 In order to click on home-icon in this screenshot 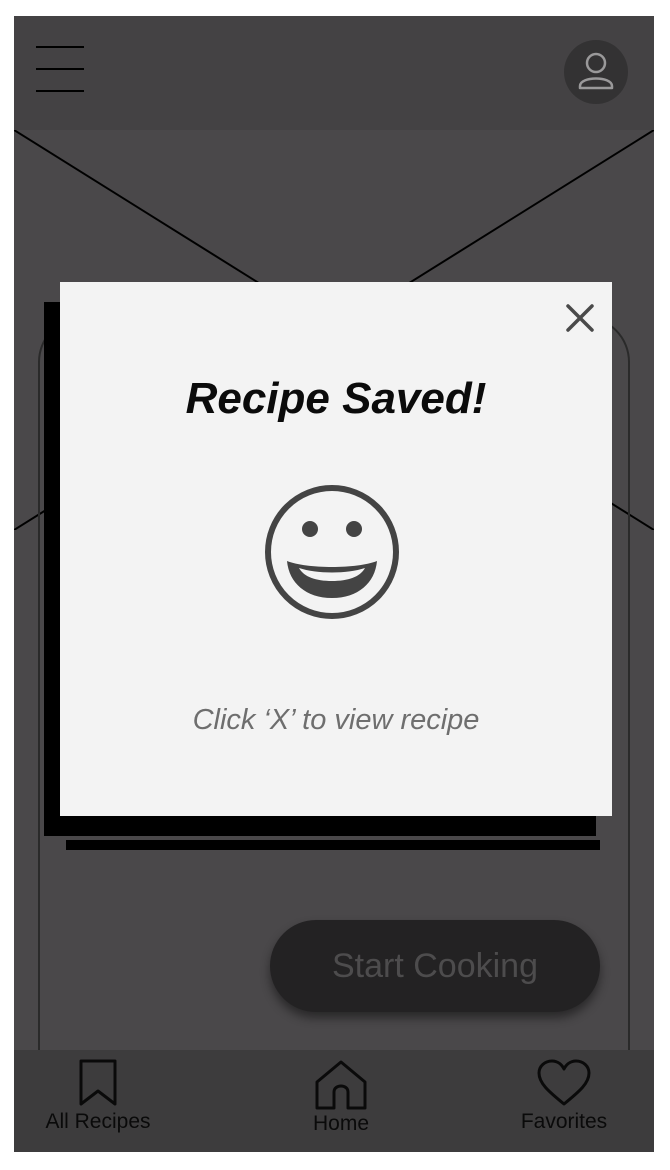, I will do `click(341, 1085)`.